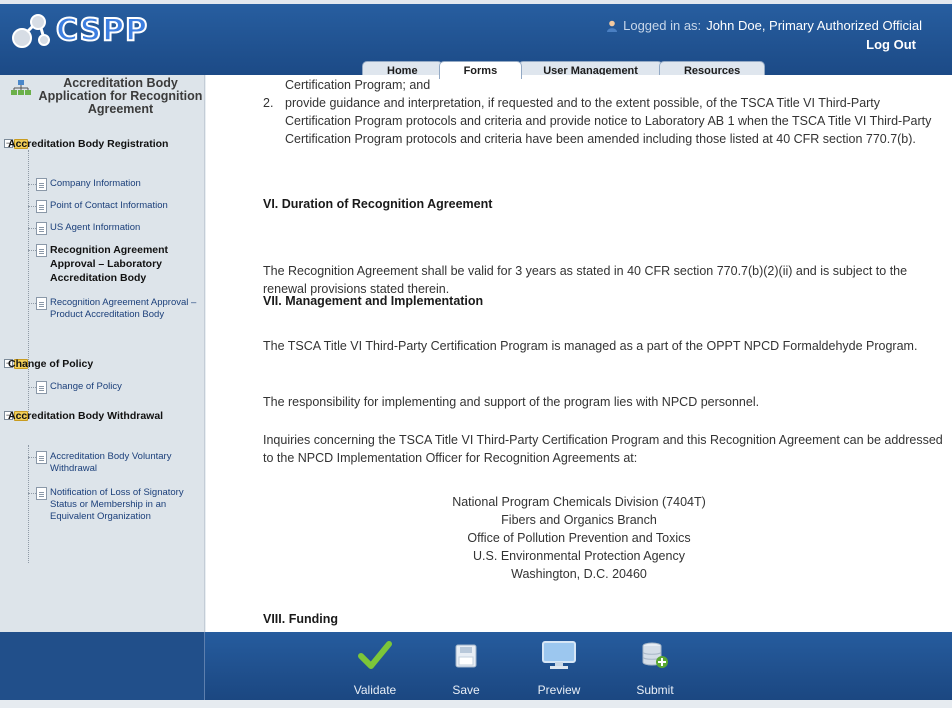 This screenshot has width=952, height=708. I want to click on sidebar-item-change-of-policy: Change of Policy, so click(125, 387).